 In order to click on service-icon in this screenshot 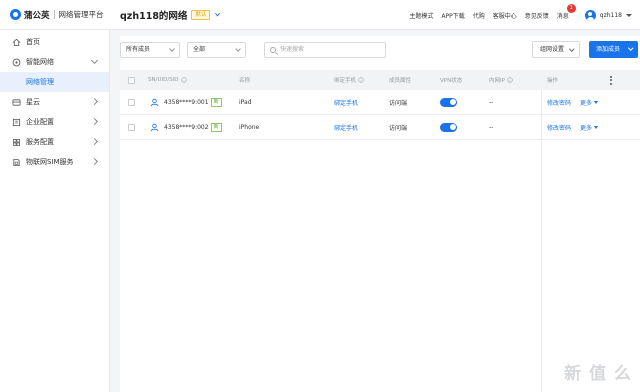, I will do `click(16, 142)`.